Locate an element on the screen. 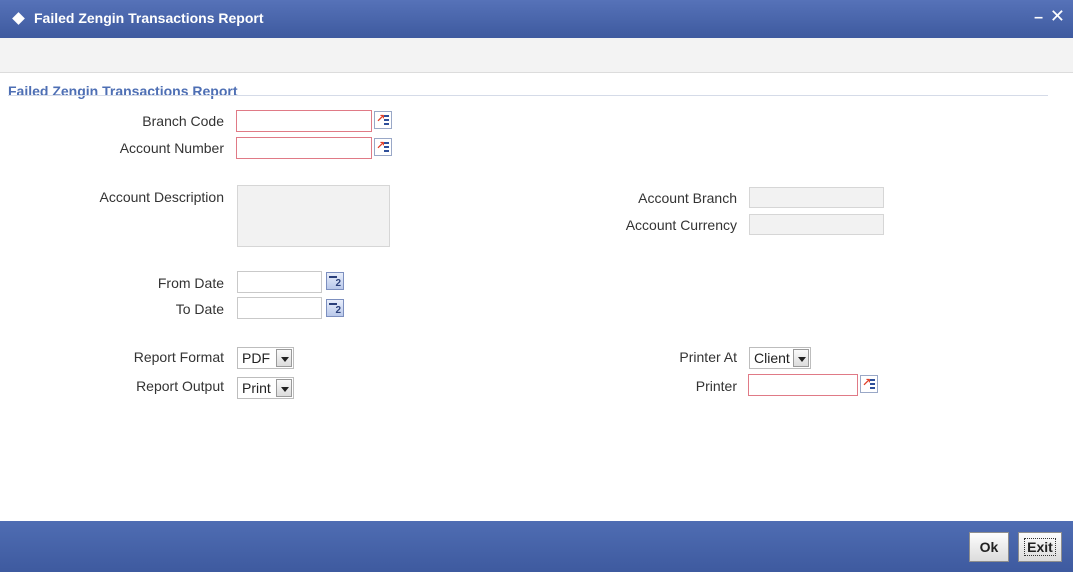 The width and height of the screenshot is (1073, 572). to-date-calendar-button: 2 is located at coordinates (335, 308).